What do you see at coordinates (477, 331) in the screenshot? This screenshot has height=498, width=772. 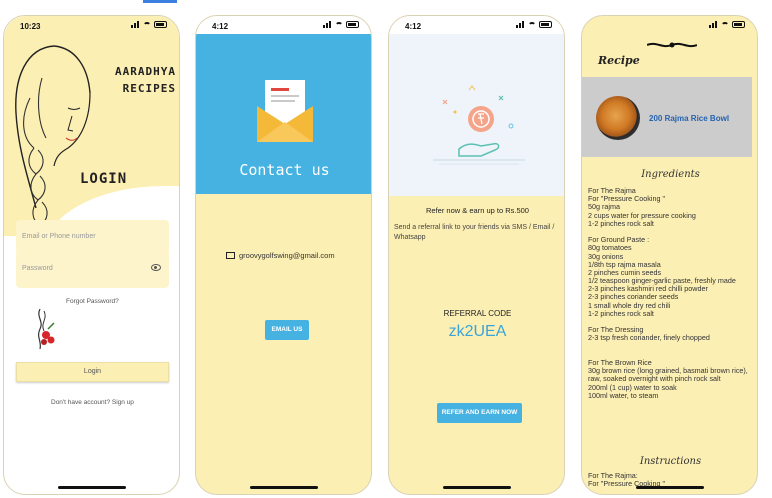 I see `referral-code: zk2UEA` at bounding box center [477, 331].